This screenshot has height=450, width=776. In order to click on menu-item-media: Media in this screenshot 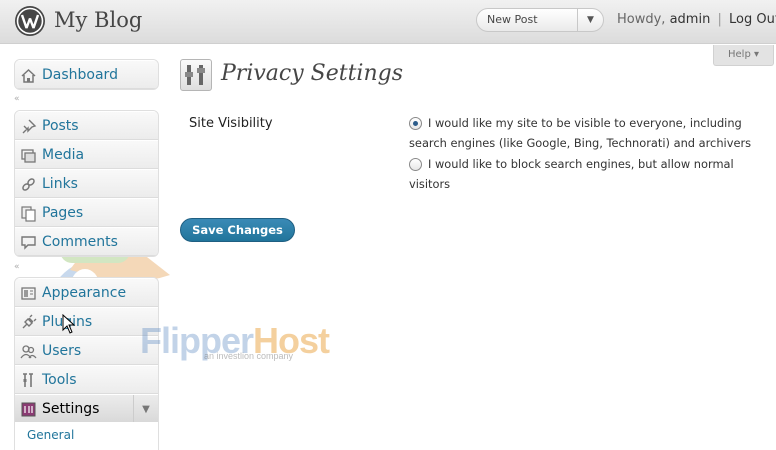, I will do `click(86, 154)`.